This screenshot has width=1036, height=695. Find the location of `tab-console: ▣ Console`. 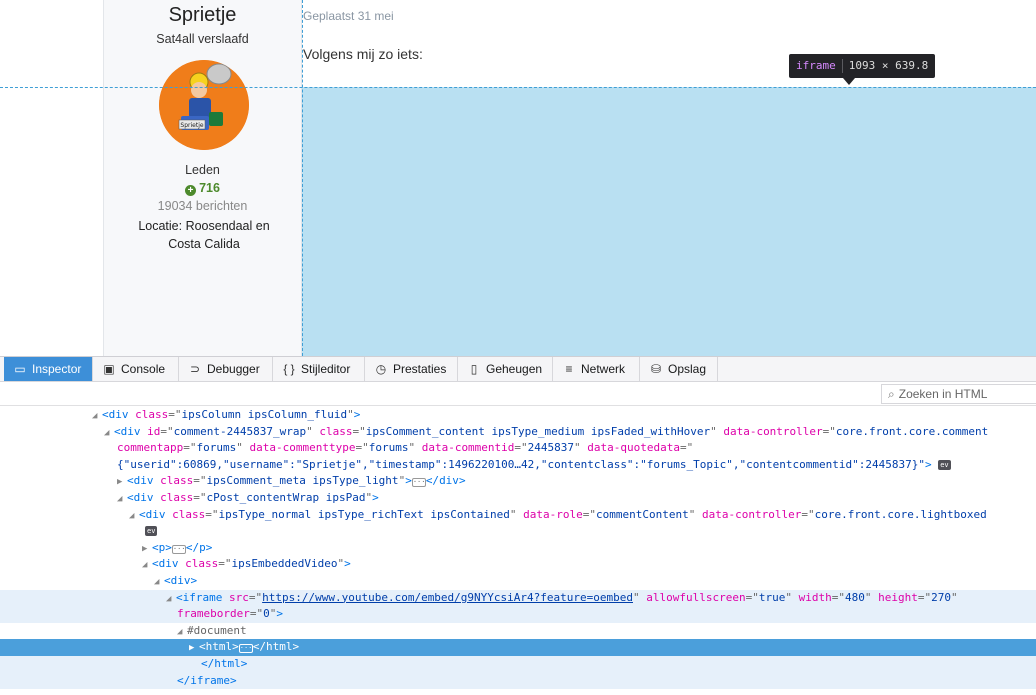

tab-console: ▣ Console is located at coordinates (136, 369).